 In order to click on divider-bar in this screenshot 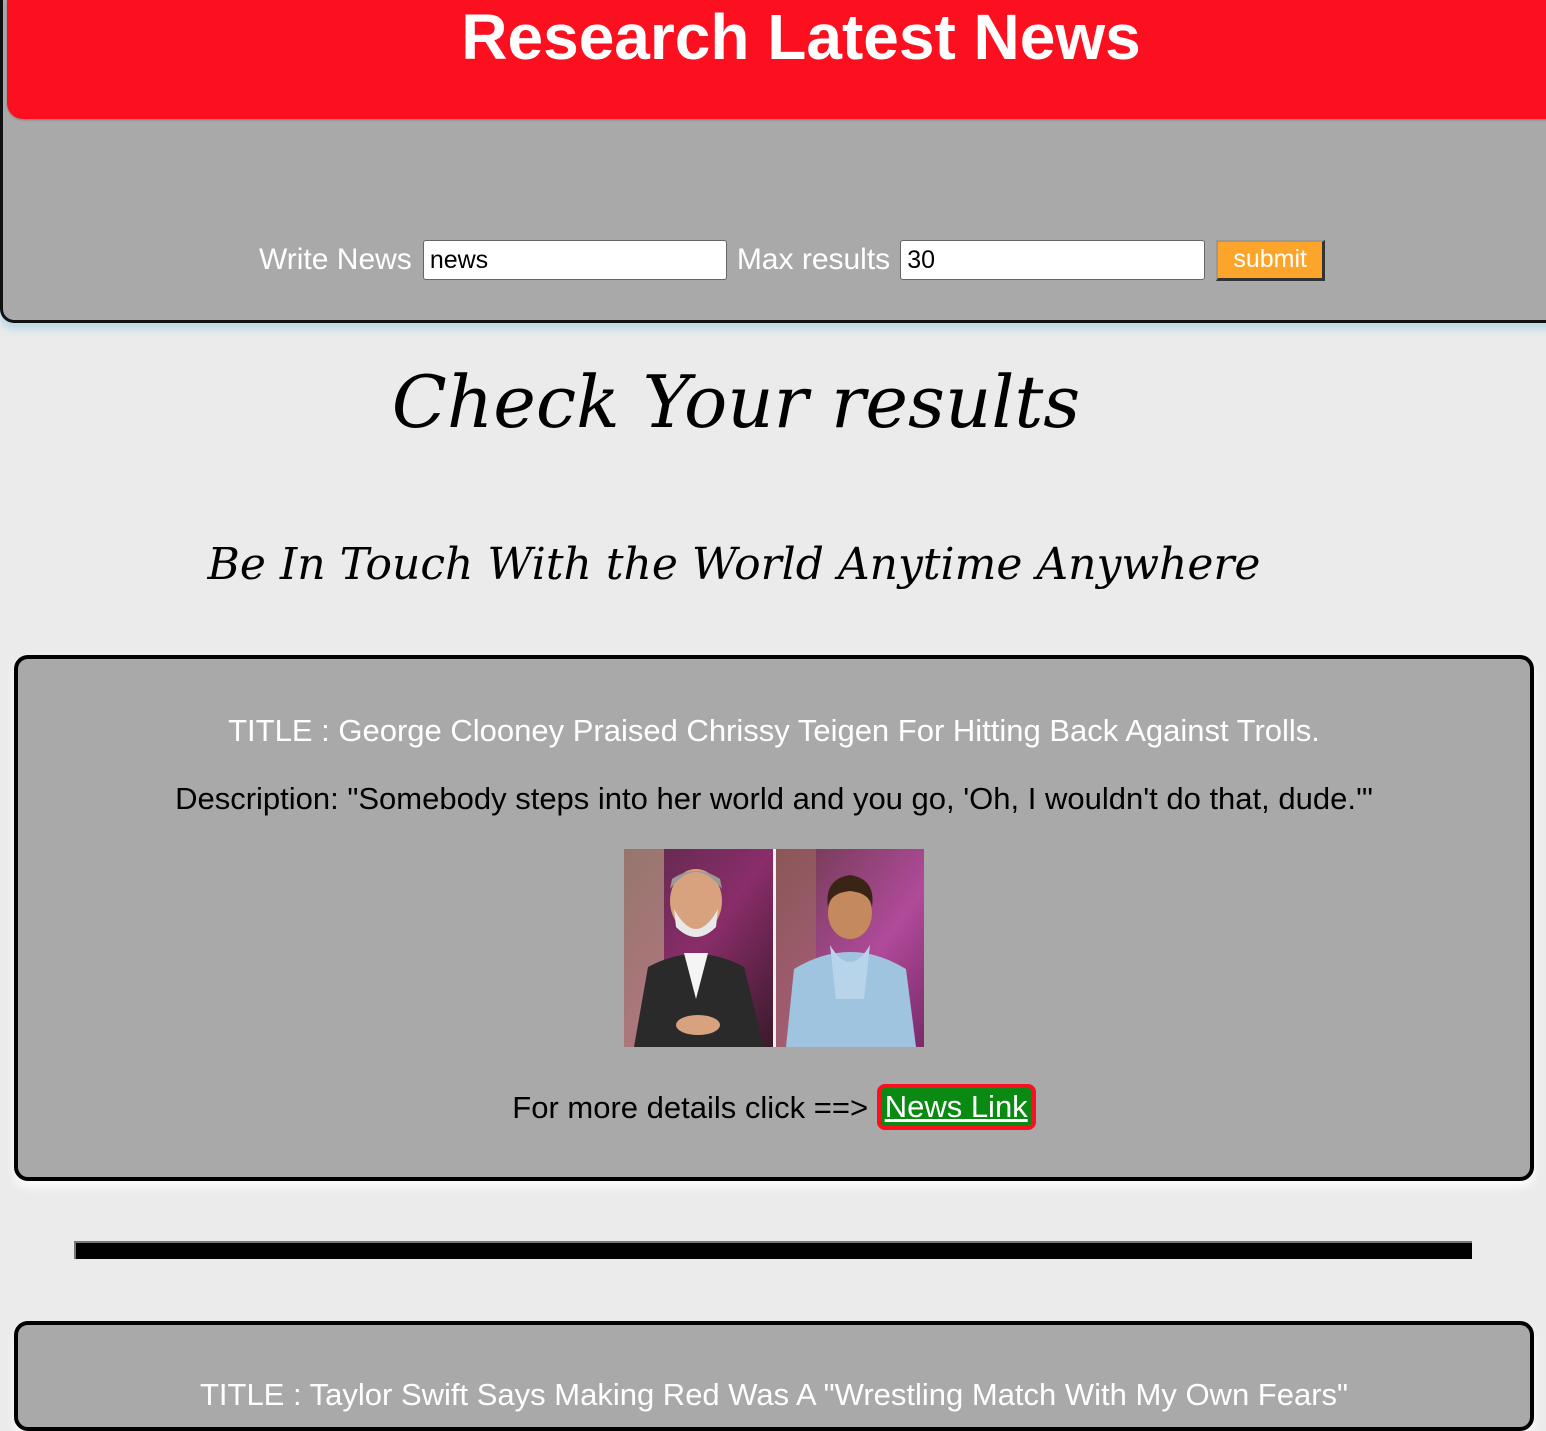, I will do `click(773, 1250)`.